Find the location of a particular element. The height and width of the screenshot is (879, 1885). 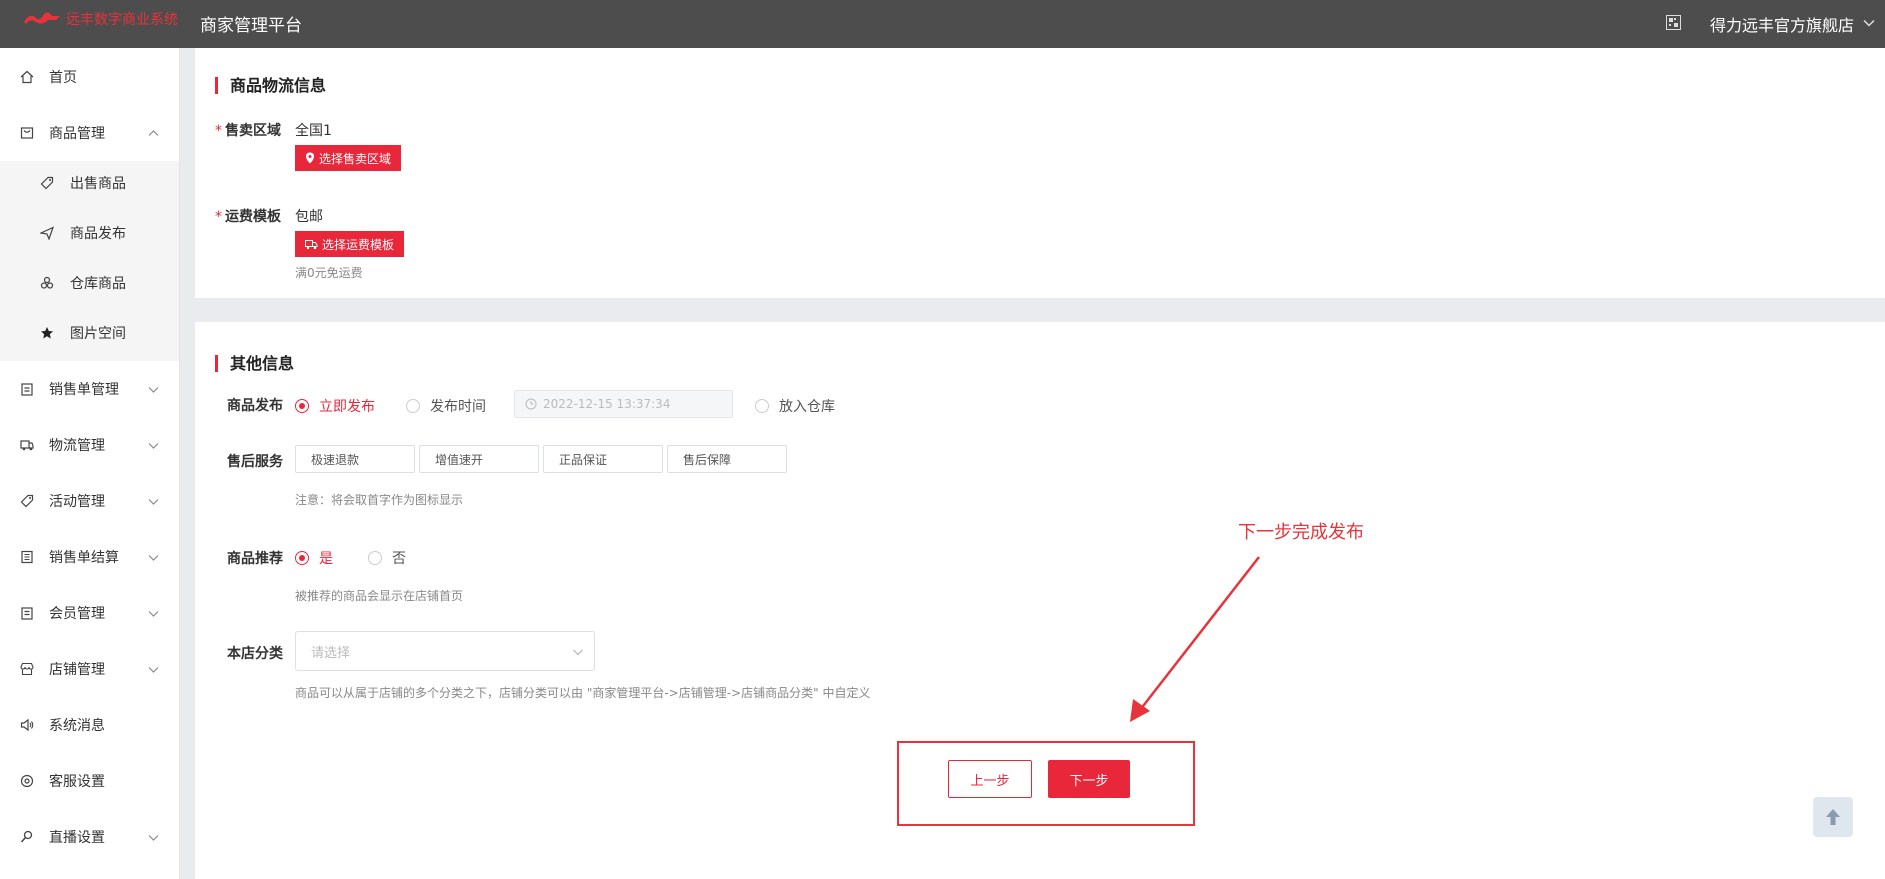

sidebar-item-goods: 商品管理 is located at coordinates (90, 133).